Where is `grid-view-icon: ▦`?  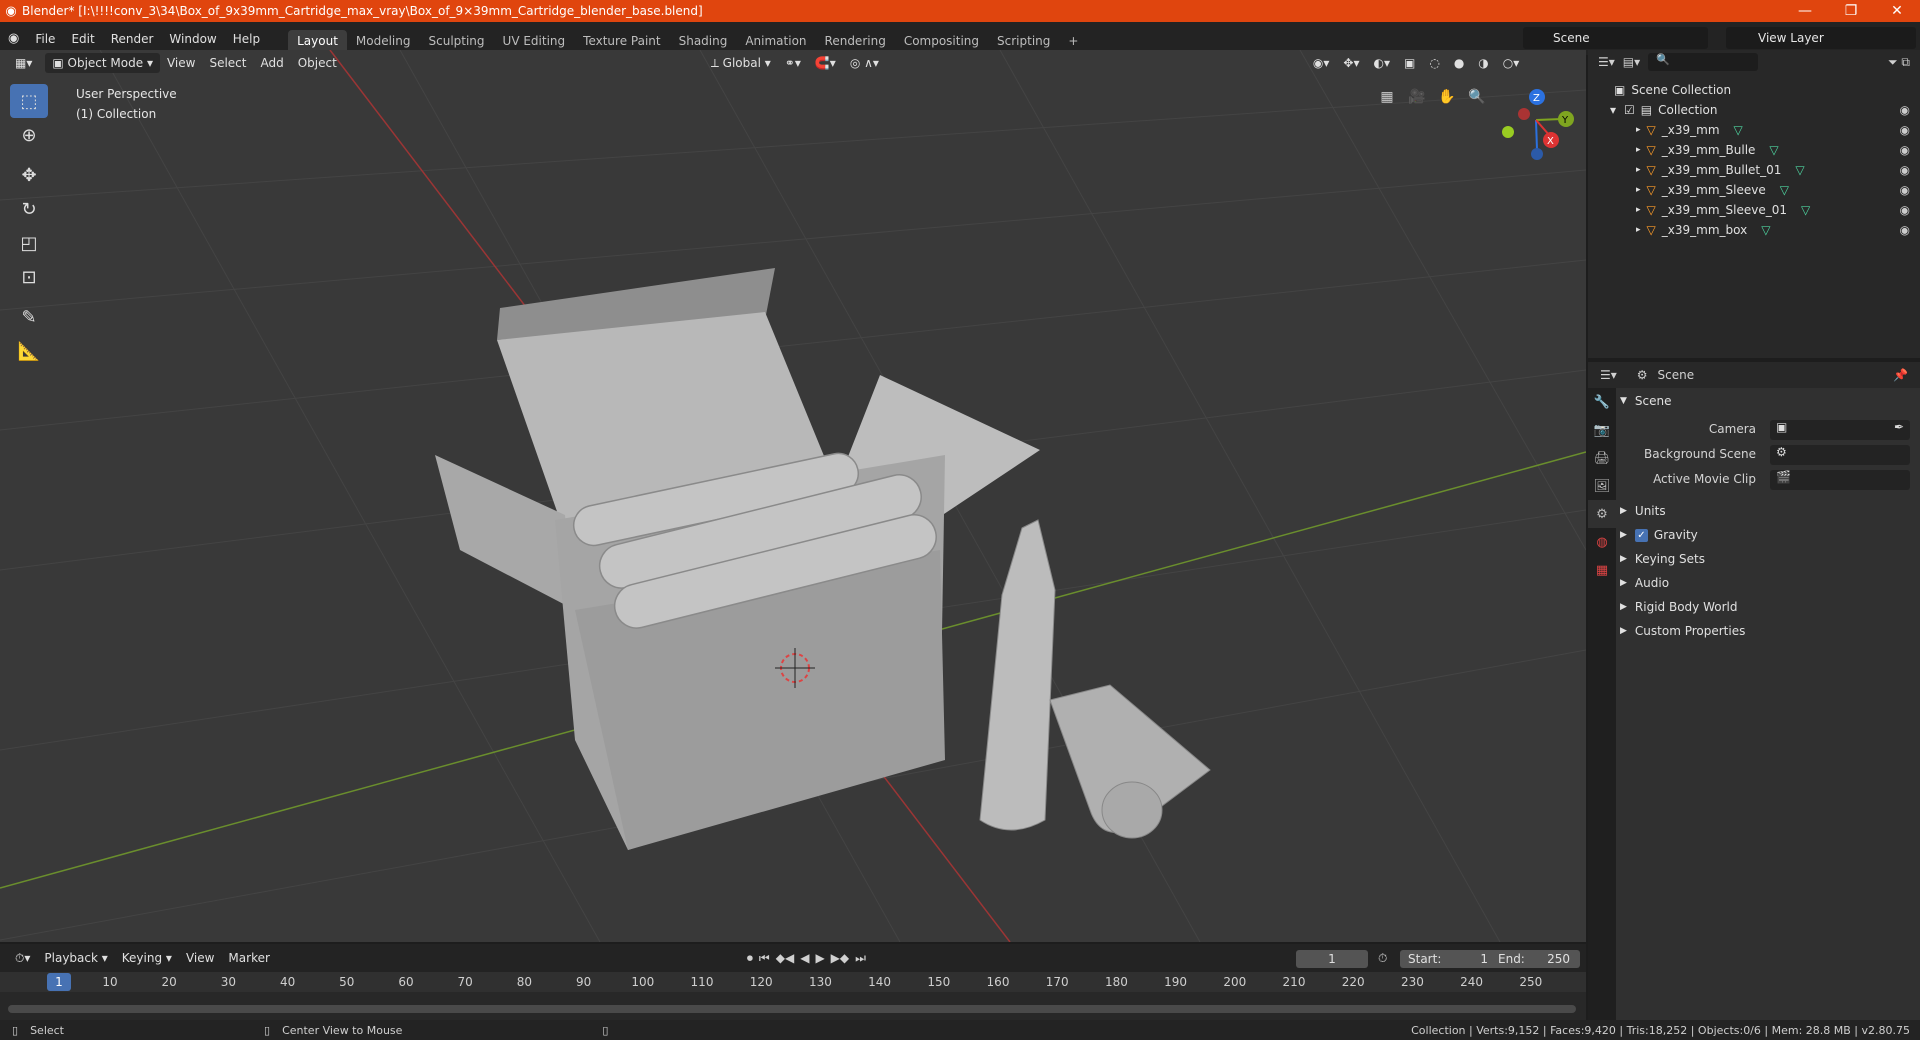 grid-view-icon: ▦ is located at coordinates (1387, 97).